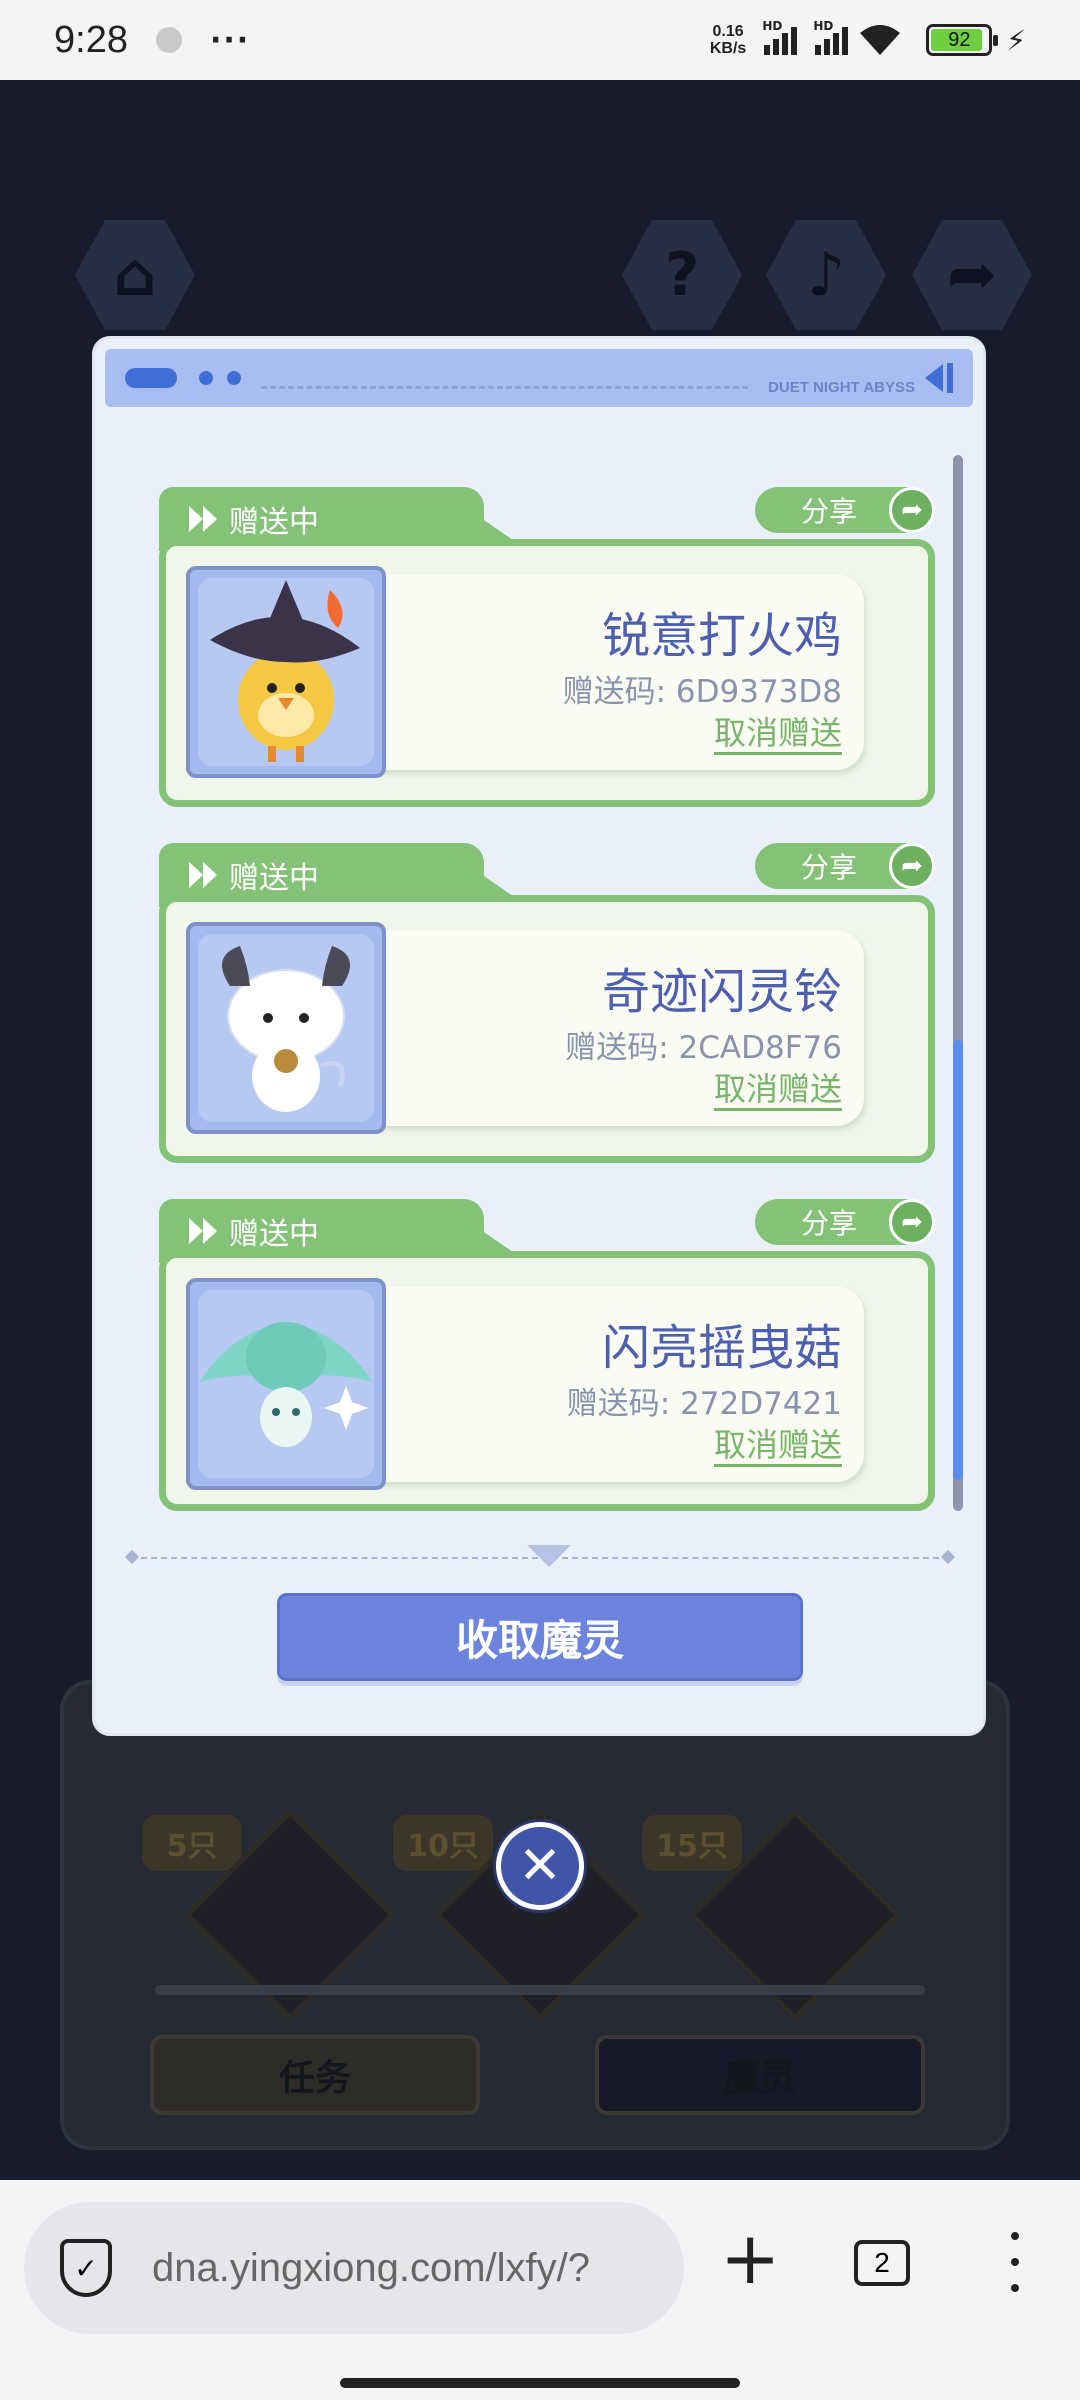  I want to click on battery-level: 92, so click(959, 40).